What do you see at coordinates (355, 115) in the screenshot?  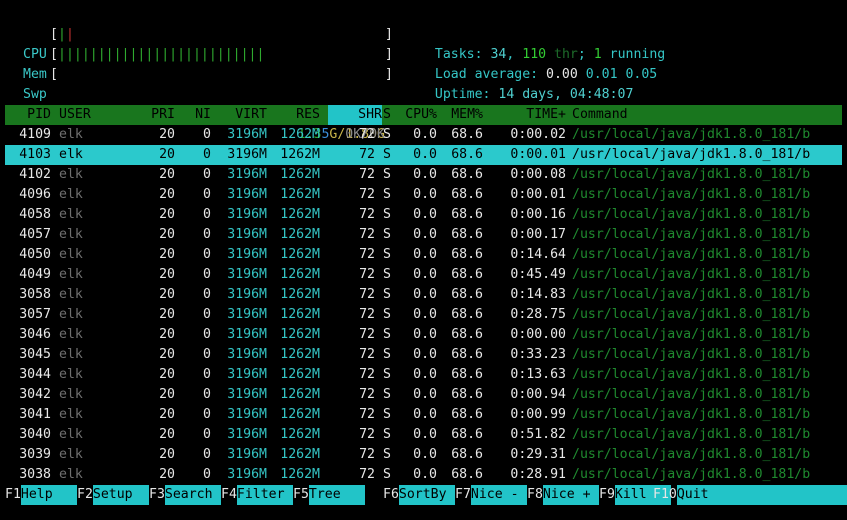 I see `column-header-shr-sorted: SHR` at bounding box center [355, 115].